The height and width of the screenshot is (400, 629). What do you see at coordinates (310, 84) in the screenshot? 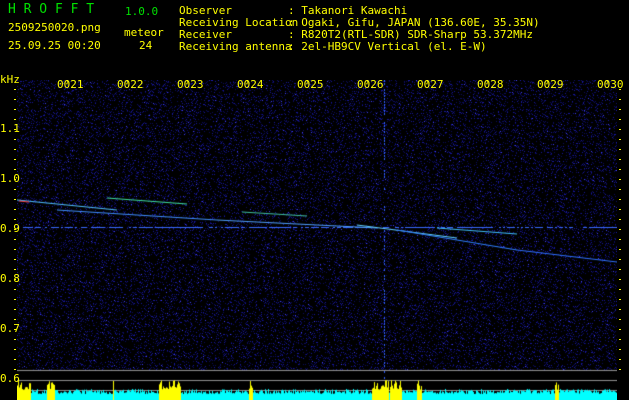
I see `x-tick-label: 0025` at bounding box center [310, 84].